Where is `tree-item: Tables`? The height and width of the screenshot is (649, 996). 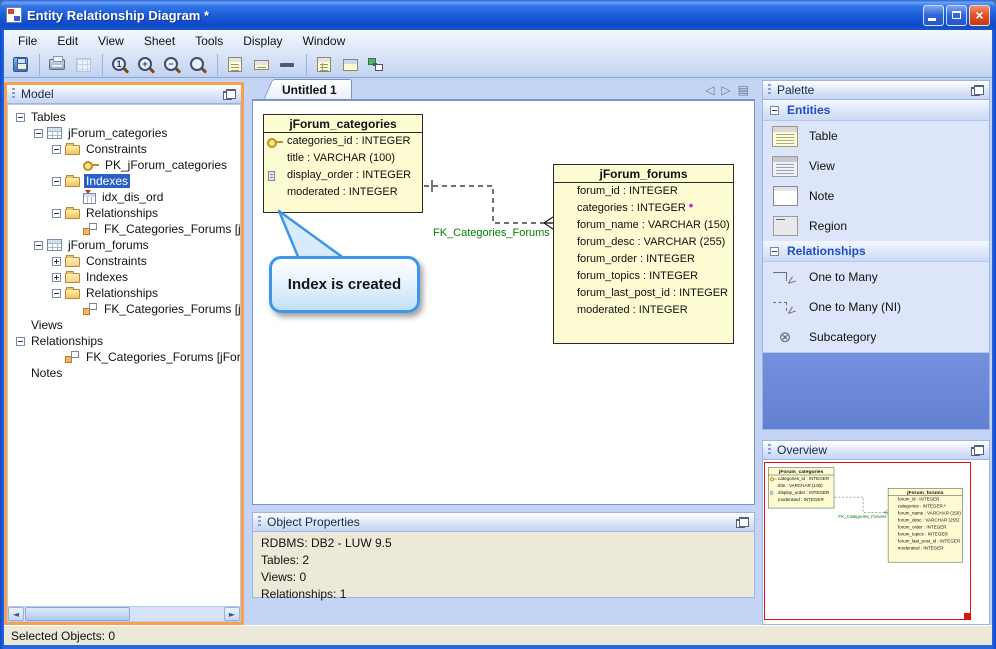
tree-item: Tables is located at coordinates (124, 117).